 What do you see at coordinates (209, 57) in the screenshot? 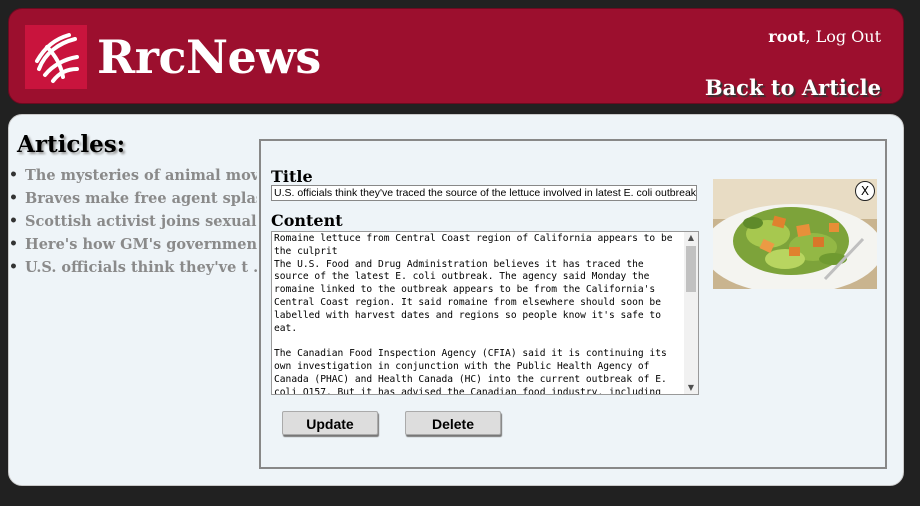
I see `brand-title: RrcNews` at bounding box center [209, 57].